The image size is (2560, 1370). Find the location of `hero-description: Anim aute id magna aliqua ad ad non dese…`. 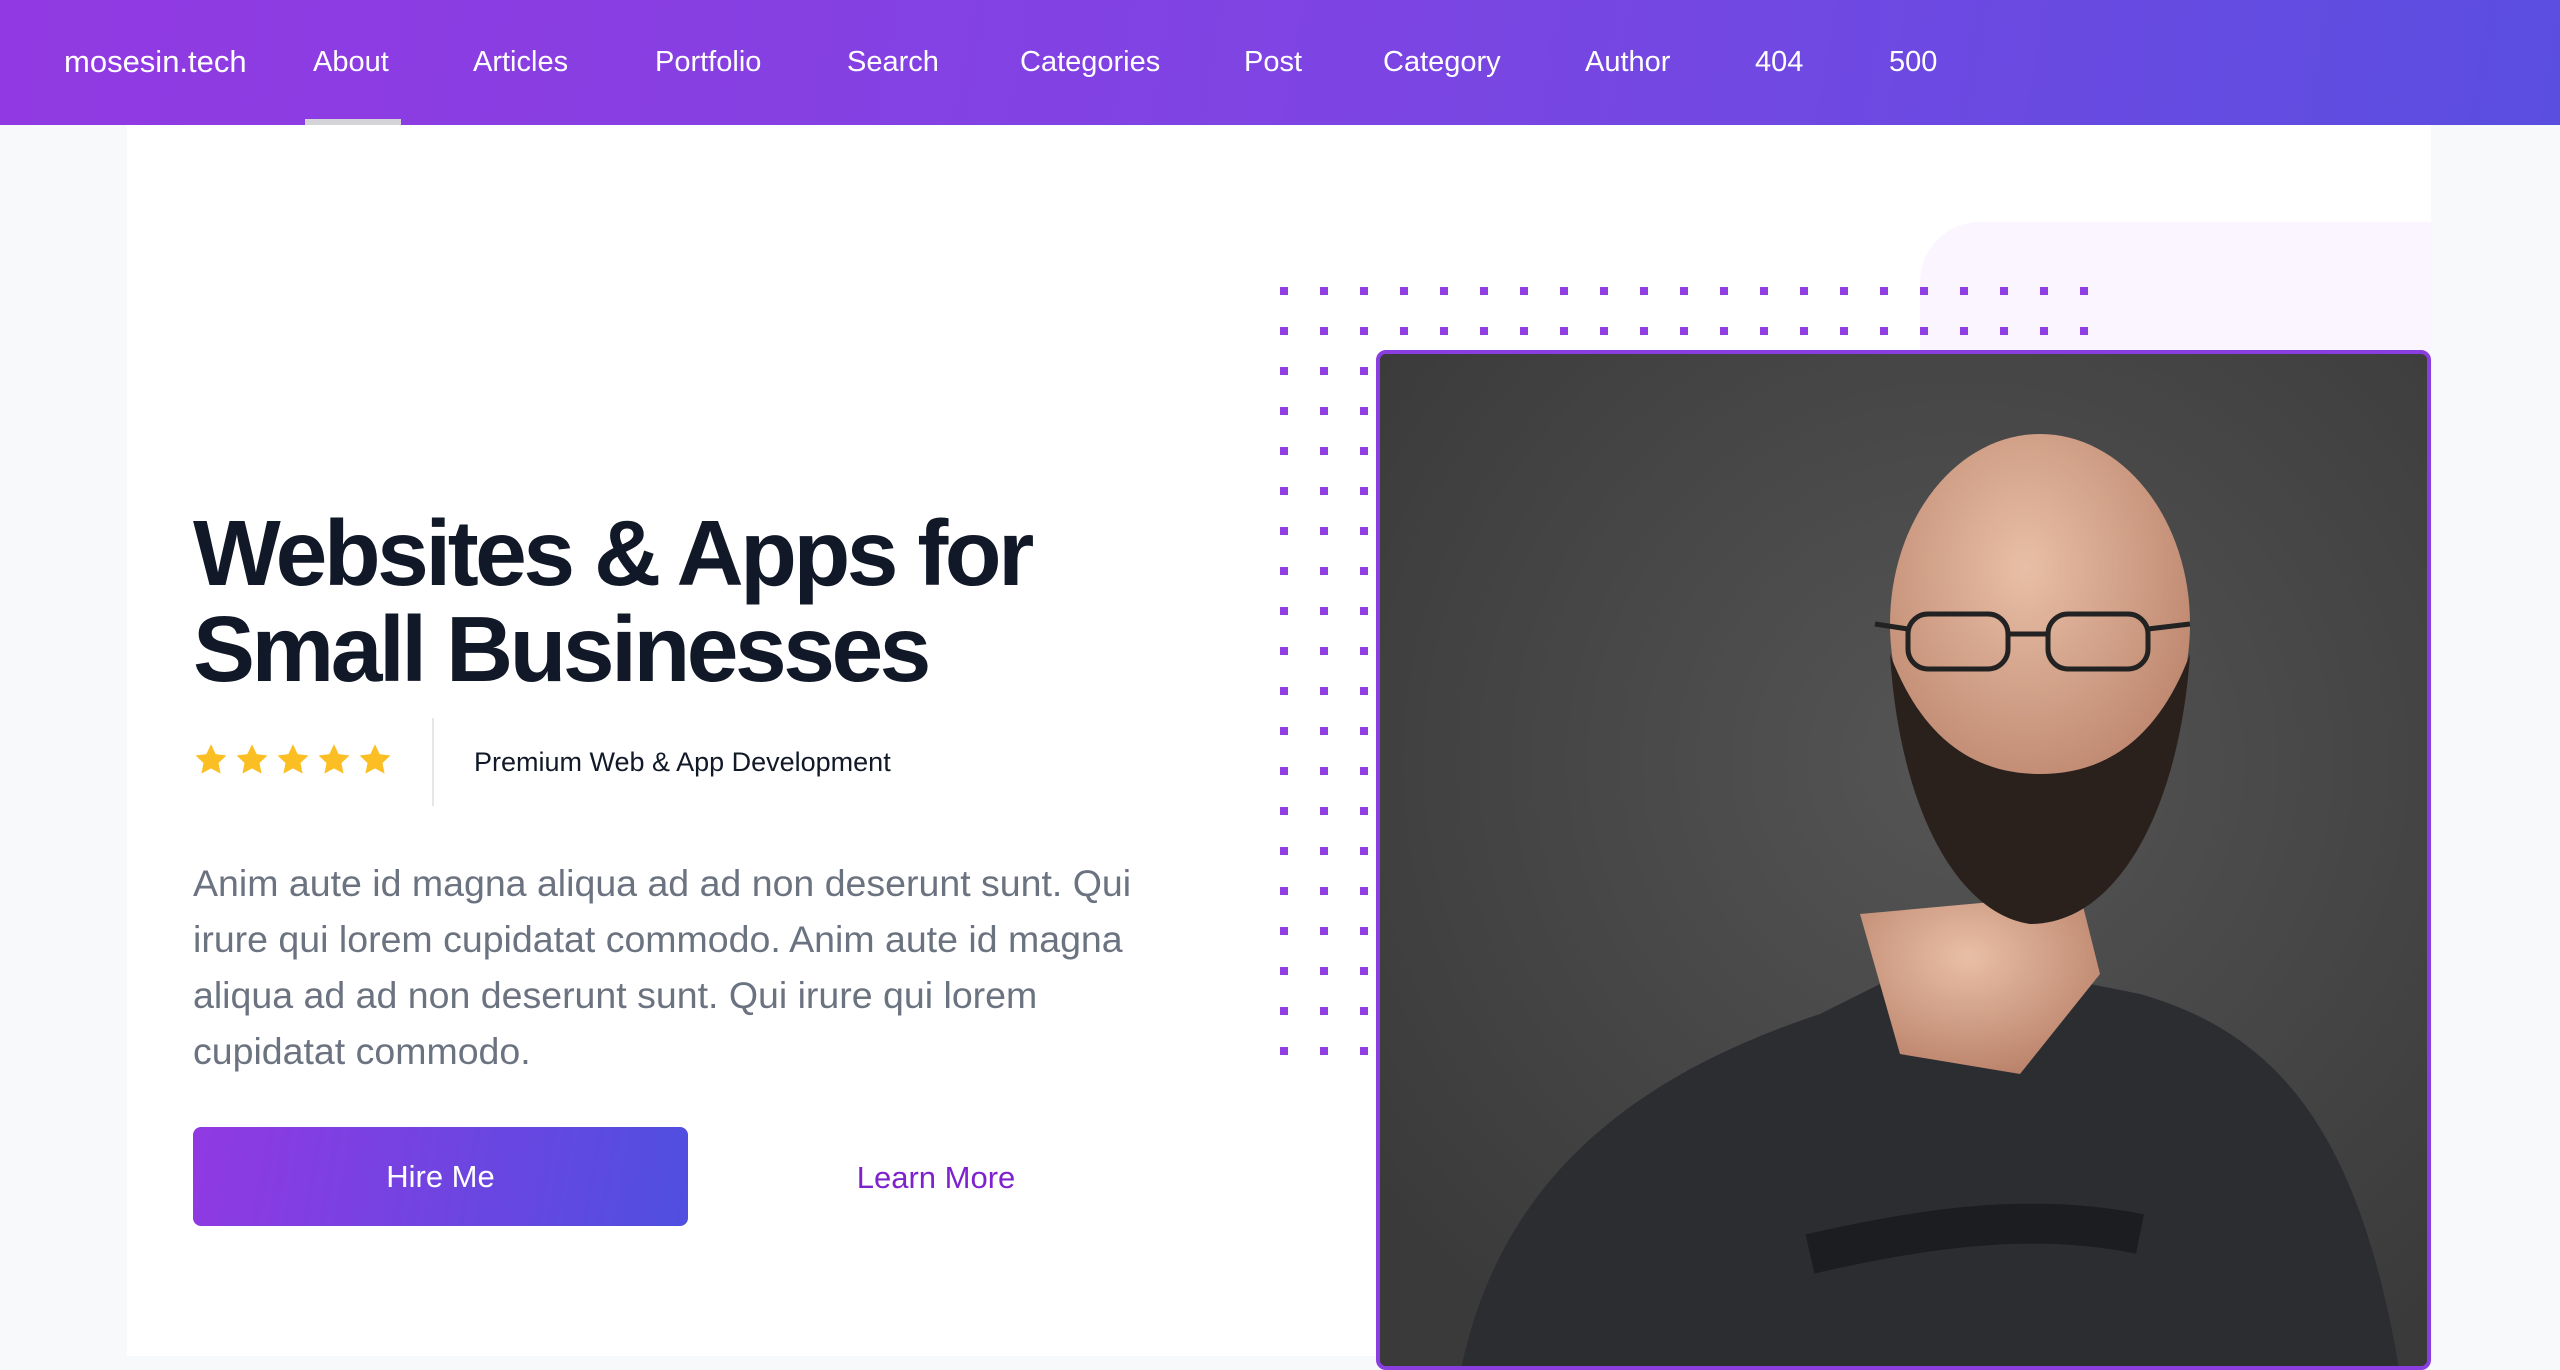

hero-description: Anim aute id magna aliqua ad ad non dese… is located at coordinates (662, 967).